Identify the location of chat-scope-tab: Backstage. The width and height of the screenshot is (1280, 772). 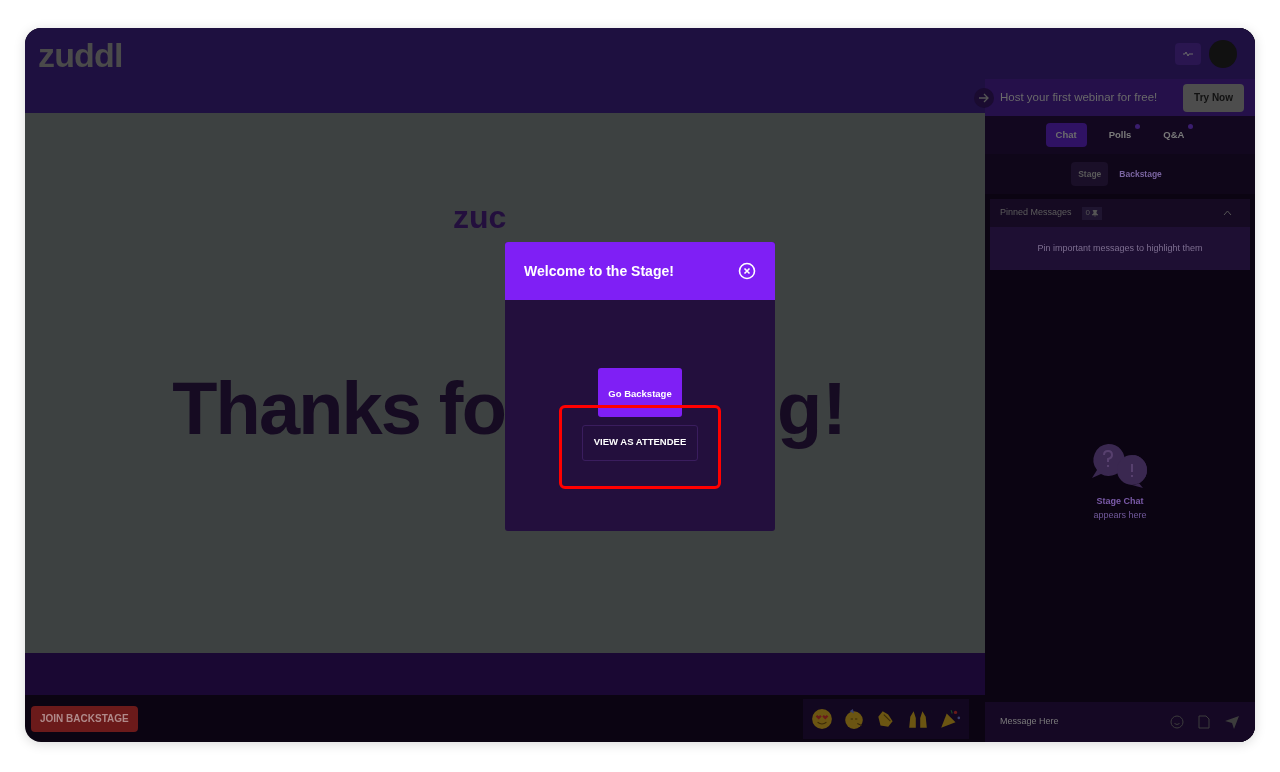
(1140, 174).